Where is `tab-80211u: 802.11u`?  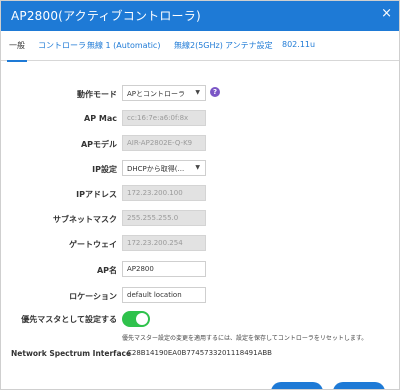
tab-80211u: 802.11u is located at coordinates (298, 44).